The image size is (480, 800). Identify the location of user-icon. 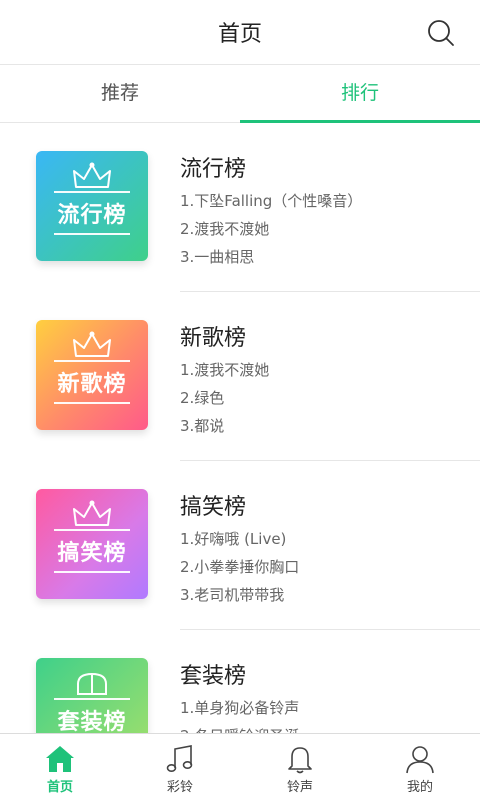
(420, 760).